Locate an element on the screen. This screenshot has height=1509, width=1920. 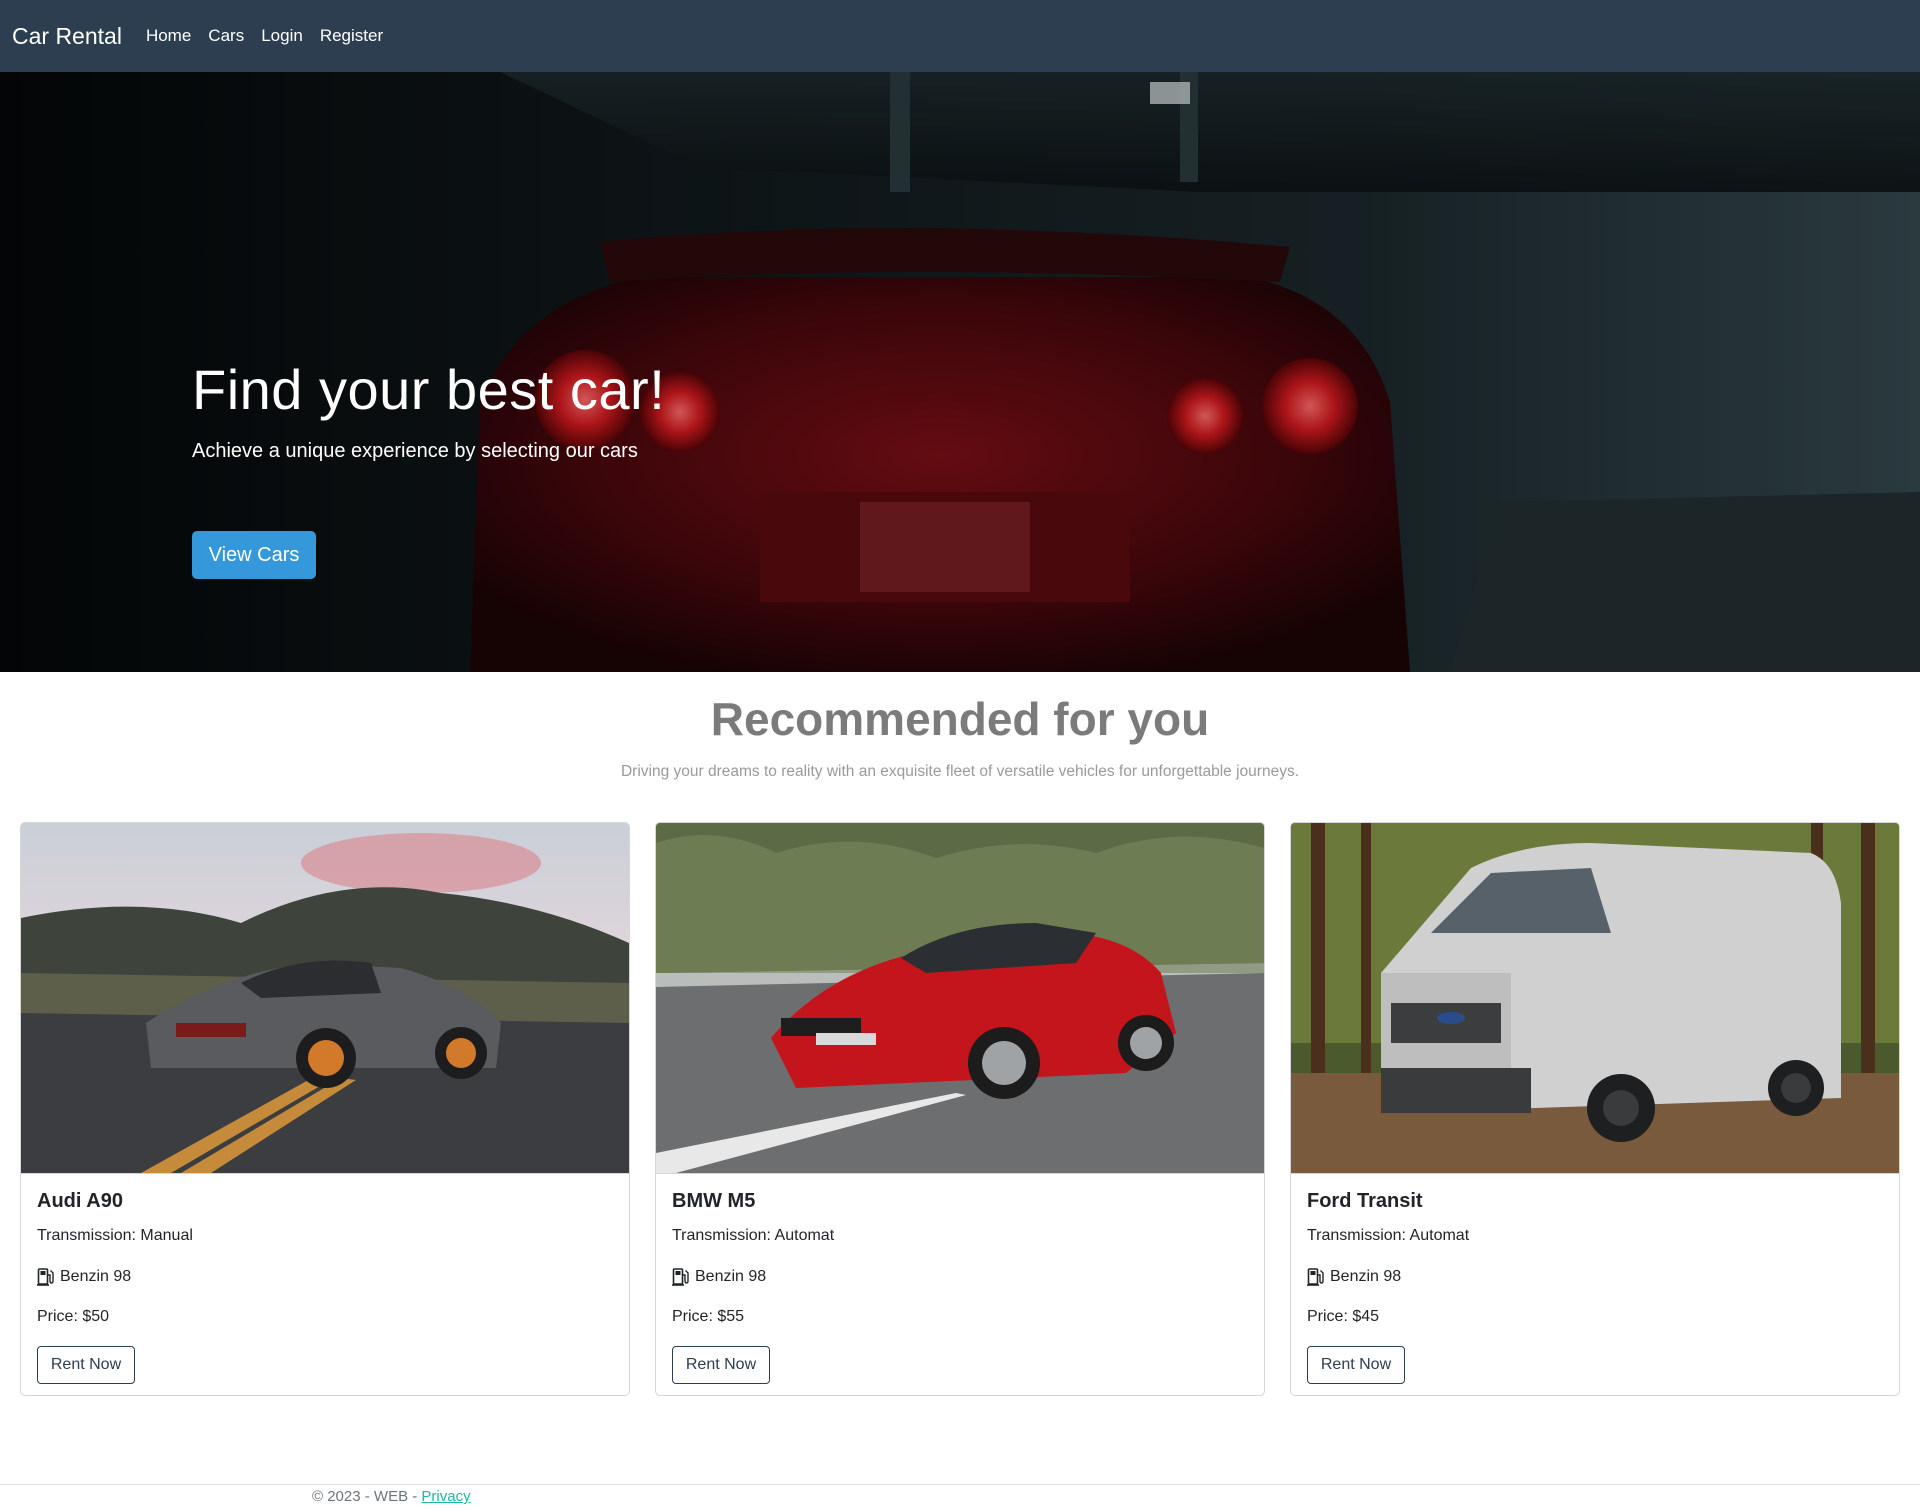
page-footer: © 2023 - WEB - Privacy is located at coordinates (391, 1496).